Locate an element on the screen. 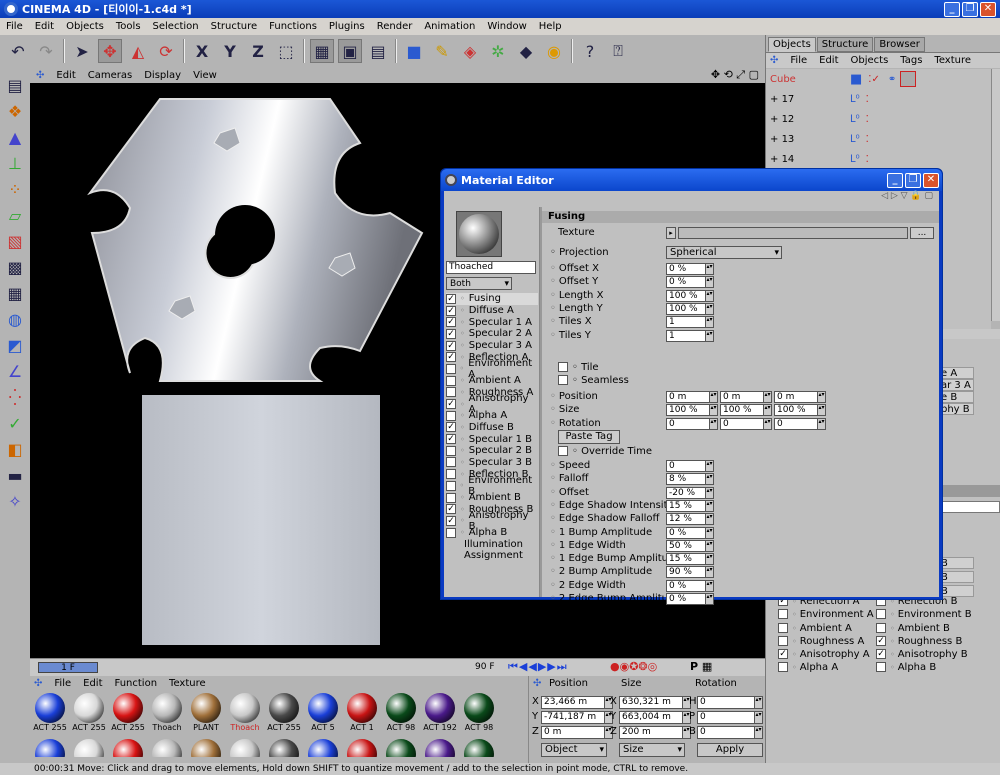 The image size is (1000, 775). keyframe-icon: P ▦ is located at coordinates (701, 666).